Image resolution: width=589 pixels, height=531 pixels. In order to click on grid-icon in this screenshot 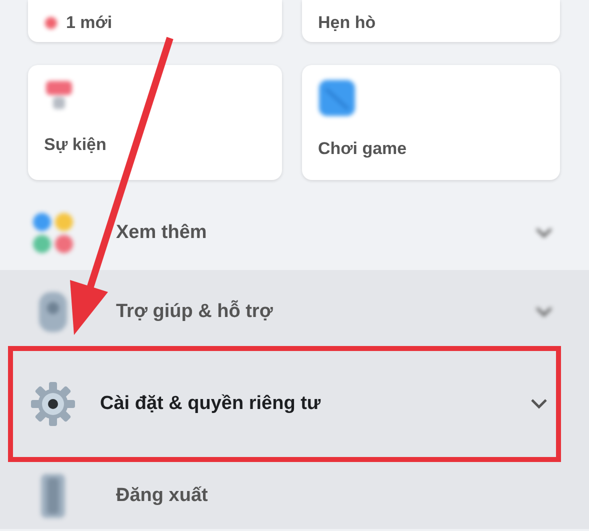, I will do `click(53, 233)`.